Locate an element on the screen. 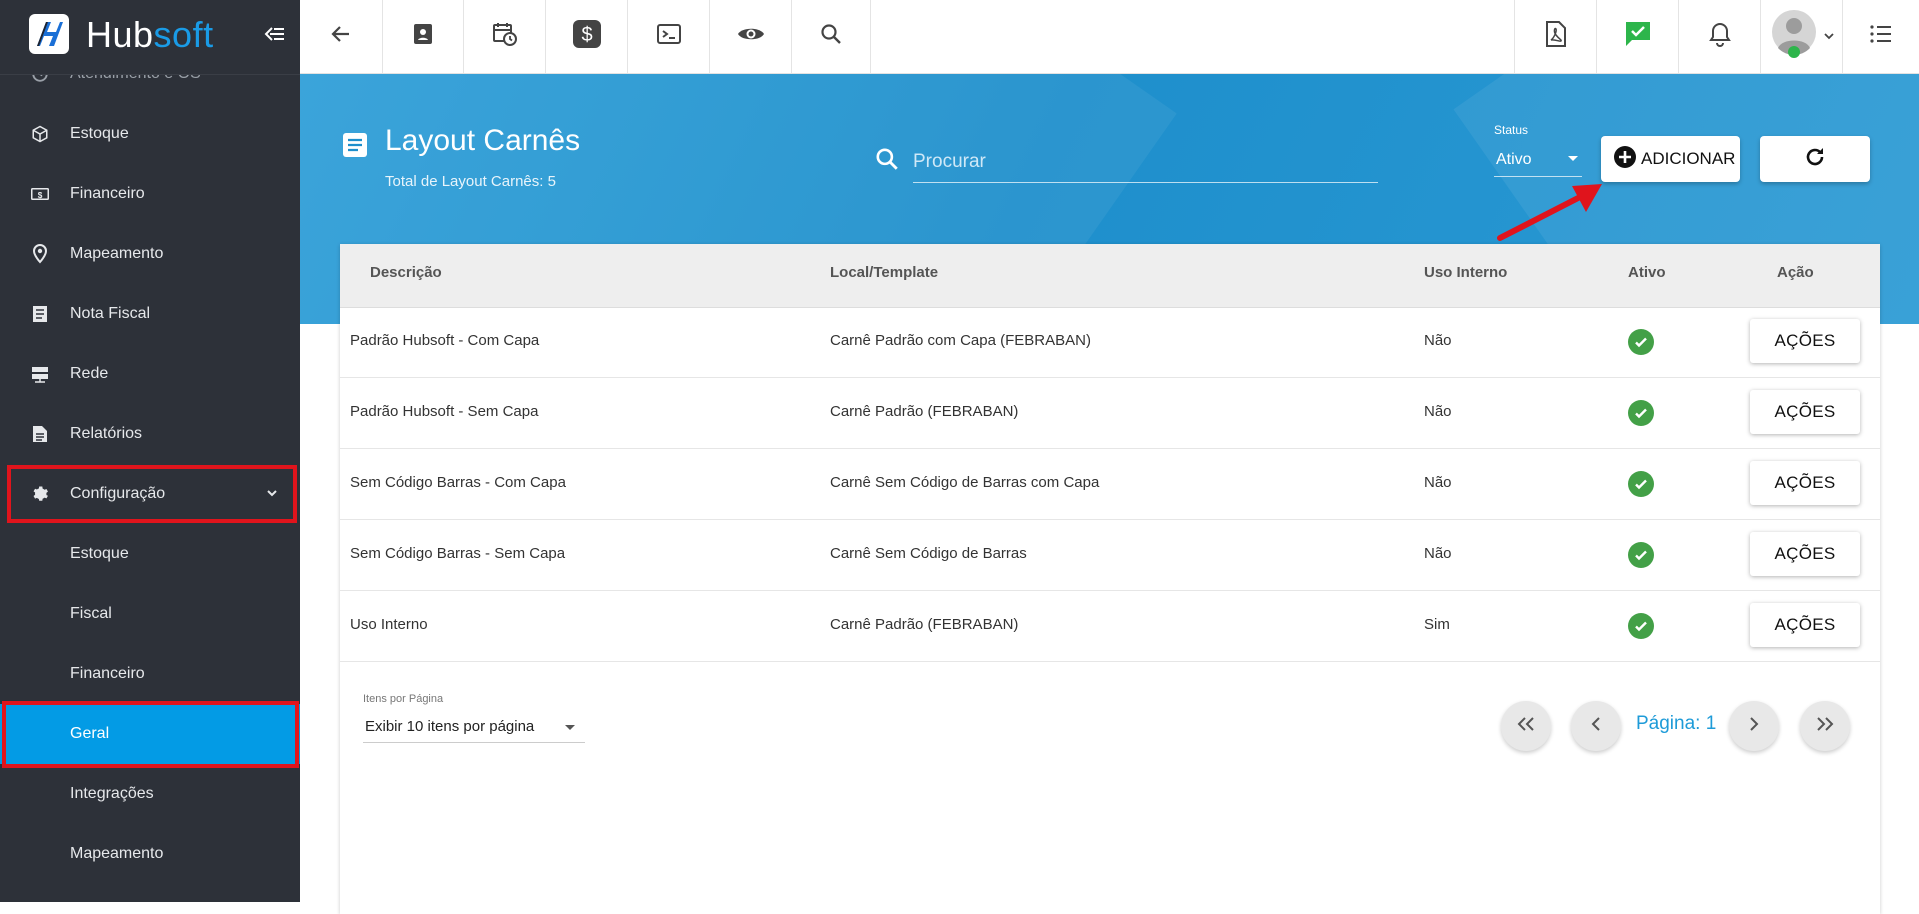 Image resolution: width=1919 pixels, height=914 pixels. cell-uso-interno: Sim is located at coordinates (1437, 624).